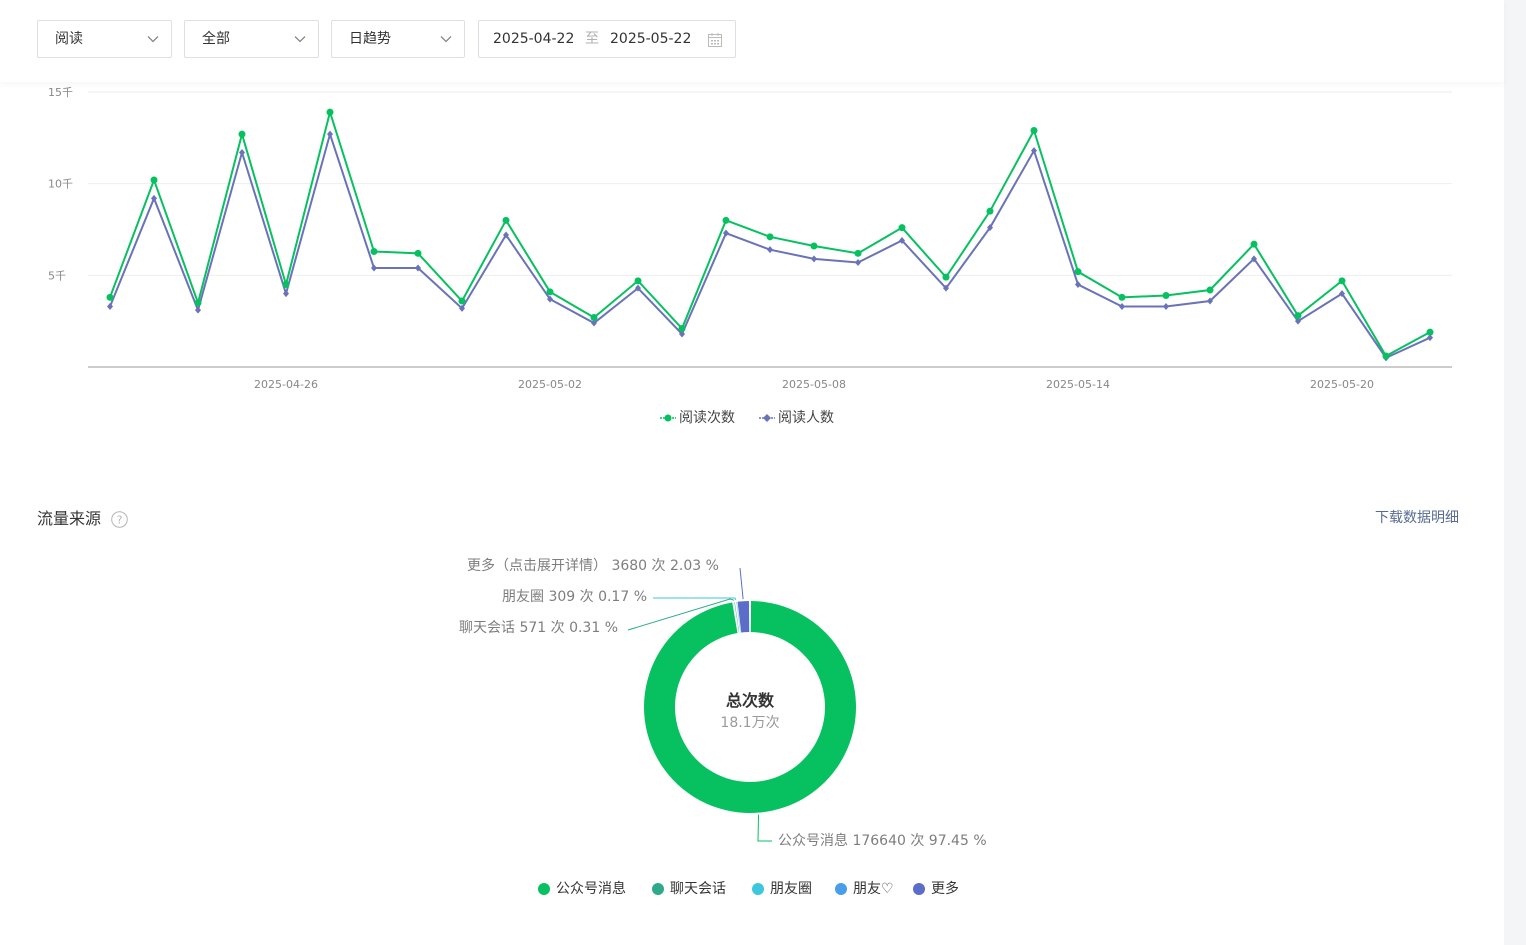 The width and height of the screenshot is (1526, 945). What do you see at coordinates (592, 39) in the screenshot?
I see `date-separator: 至` at bounding box center [592, 39].